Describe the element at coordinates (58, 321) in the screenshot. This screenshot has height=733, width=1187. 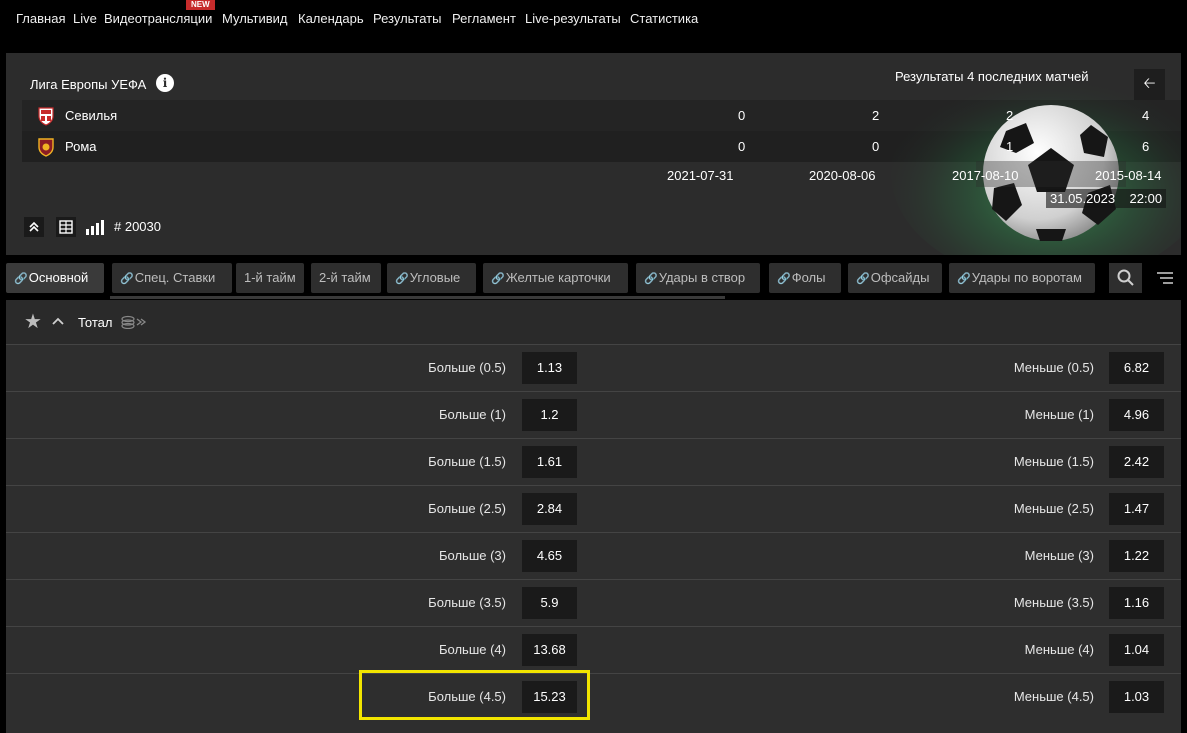
I see `chevron-up-icon` at that location.